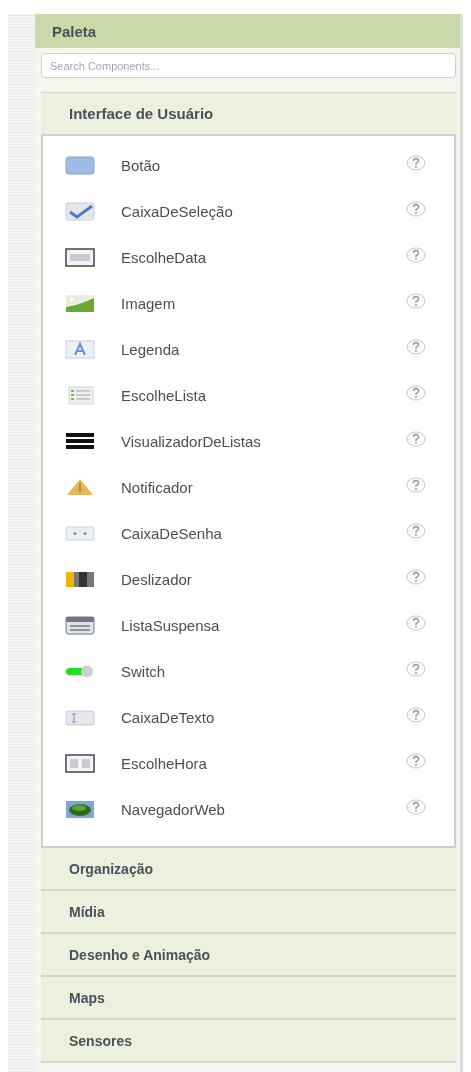 This screenshot has height=1072, width=471. Describe the element at coordinates (248, 869) in the screenshot. I see `category-header: Organização` at that location.